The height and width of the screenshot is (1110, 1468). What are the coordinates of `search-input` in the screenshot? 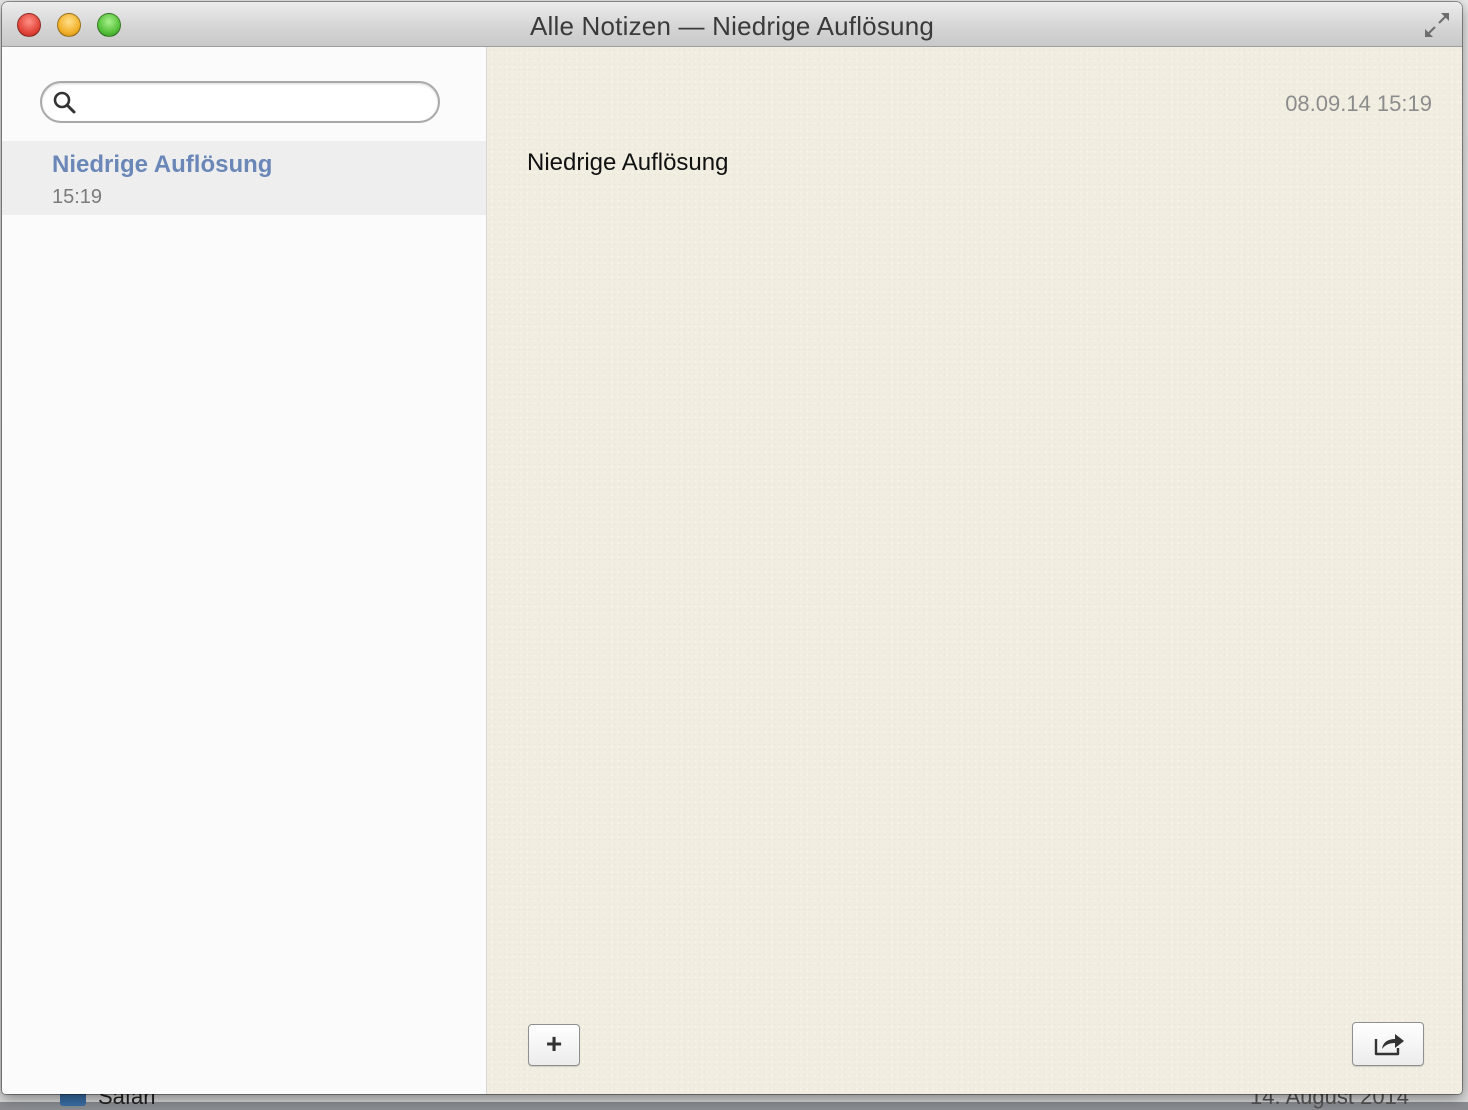 It's located at (258, 103).